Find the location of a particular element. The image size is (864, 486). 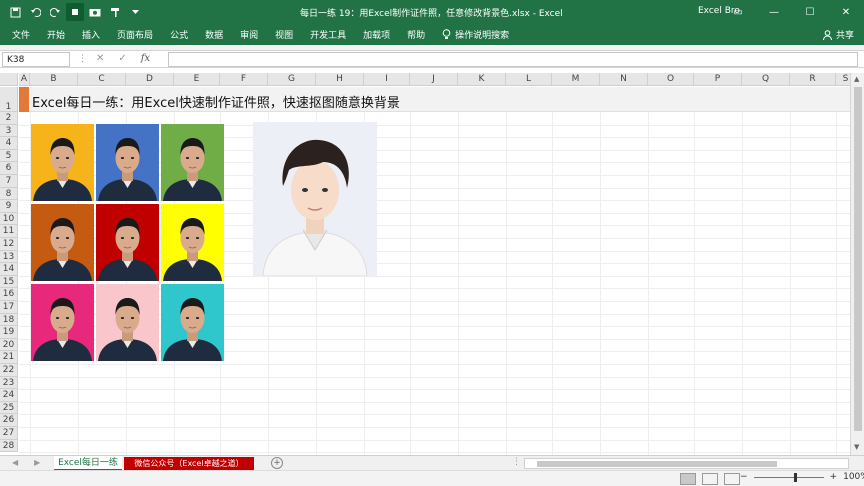

tab-page-layout: 页面布局 is located at coordinates (135, 34).